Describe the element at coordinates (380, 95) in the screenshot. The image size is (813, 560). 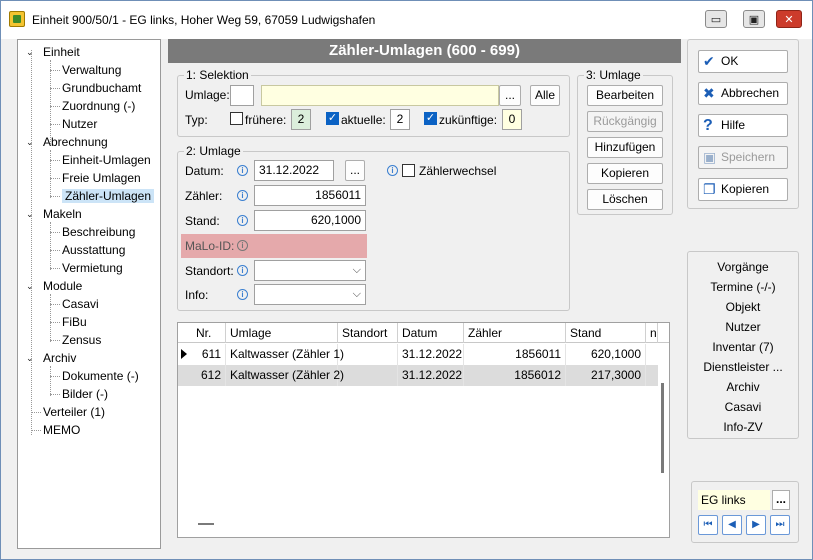
I see `umlage-name-input` at that location.